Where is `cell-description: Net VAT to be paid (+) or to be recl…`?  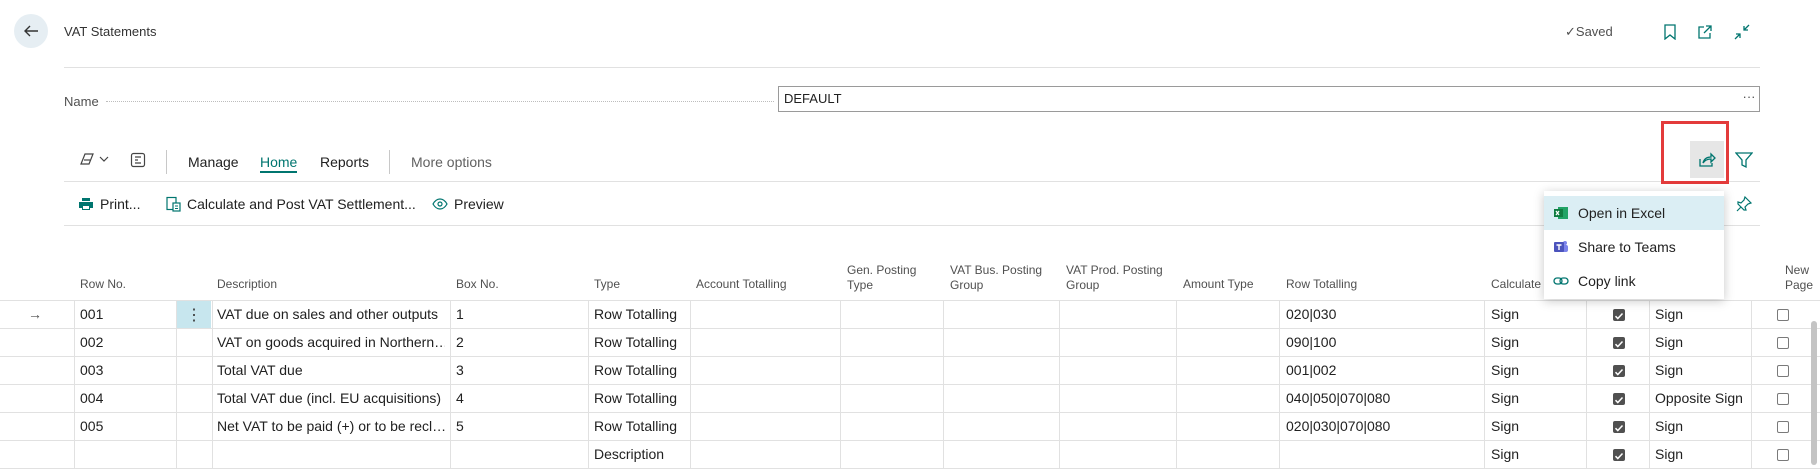 cell-description: Net VAT to be paid (+) or to be recl… is located at coordinates (331, 426).